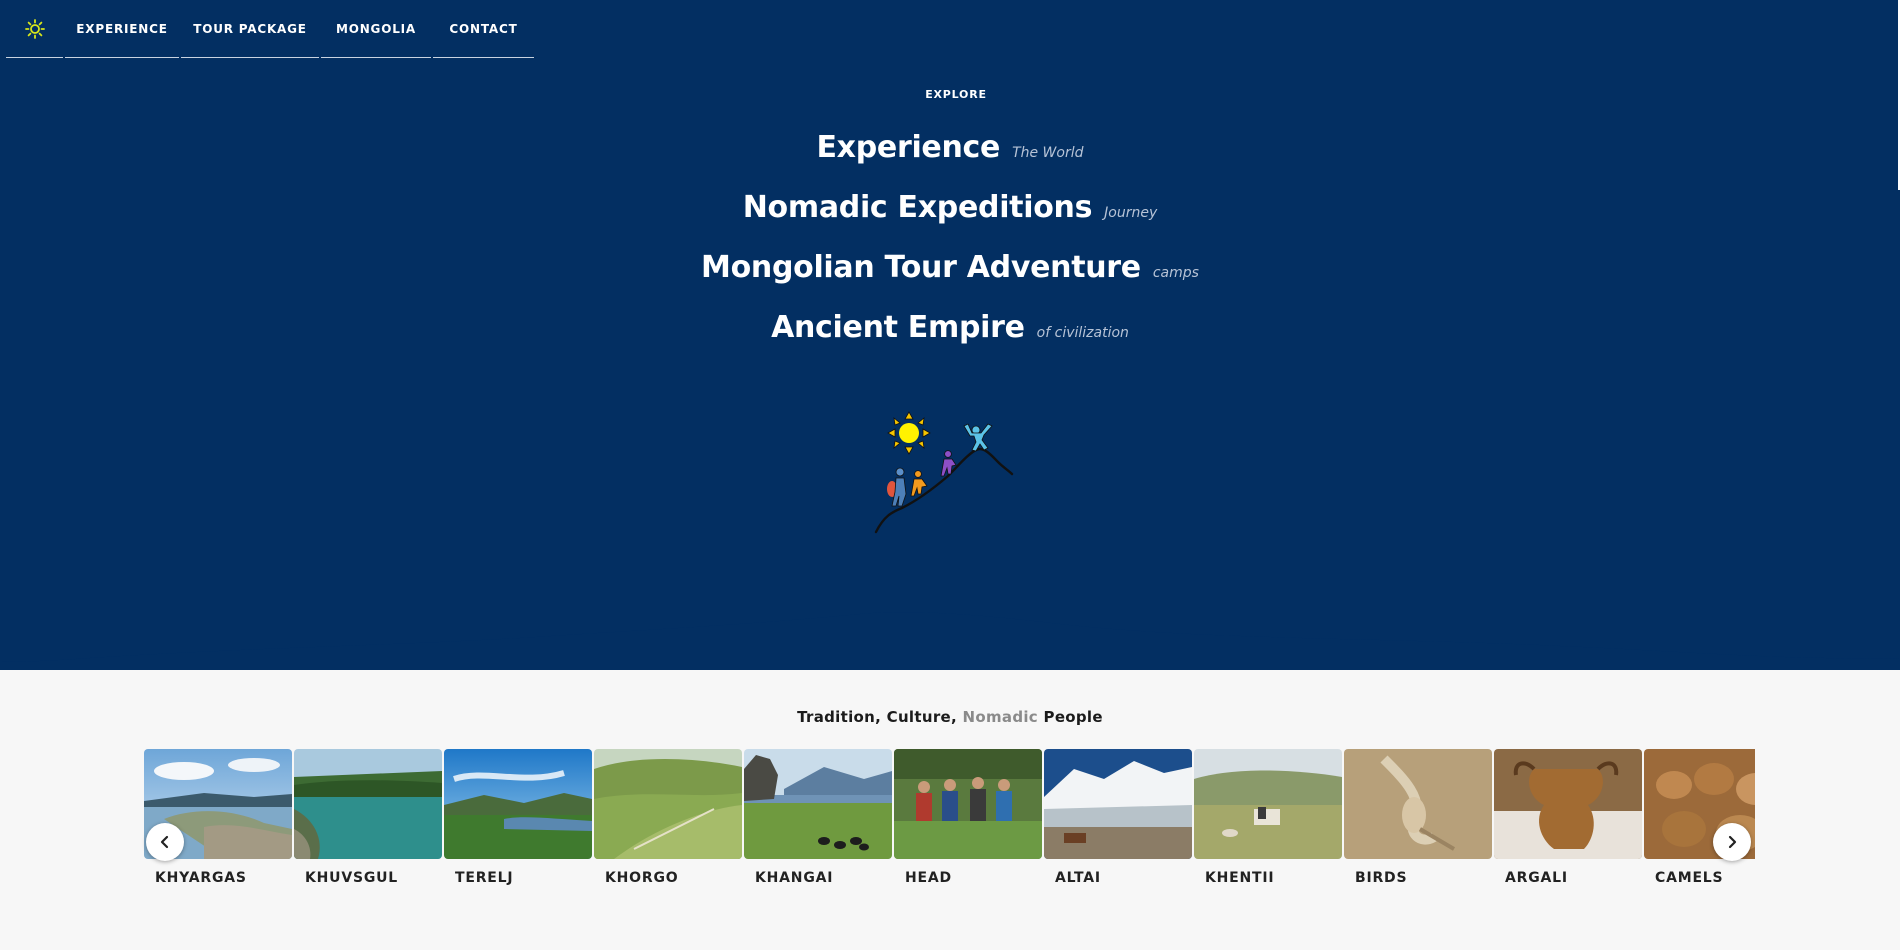 The height and width of the screenshot is (950, 1900). I want to click on gallery-card-label: CAMELS, so click(1689, 878).